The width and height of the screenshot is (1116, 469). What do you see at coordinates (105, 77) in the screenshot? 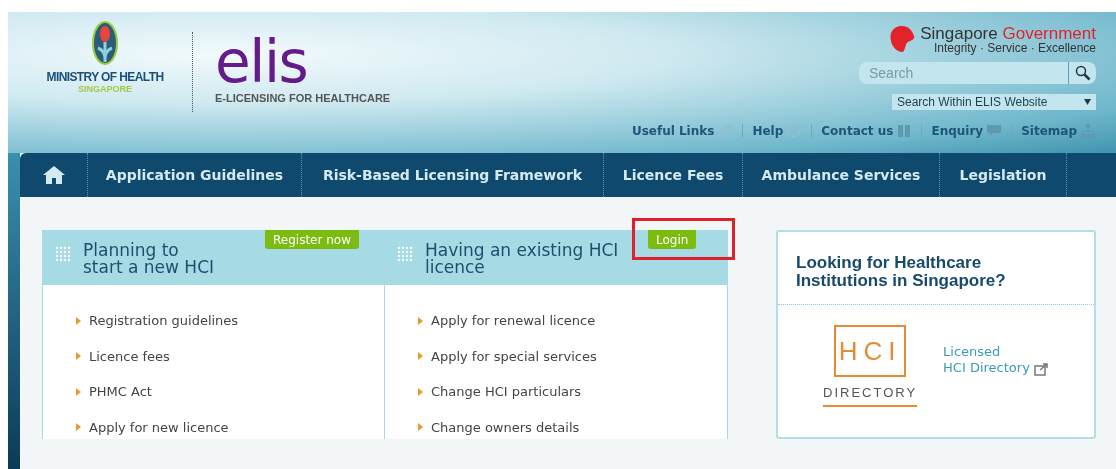
I see `ministry-name: MINISTRY OF HEALTH` at bounding box center [105, 77].